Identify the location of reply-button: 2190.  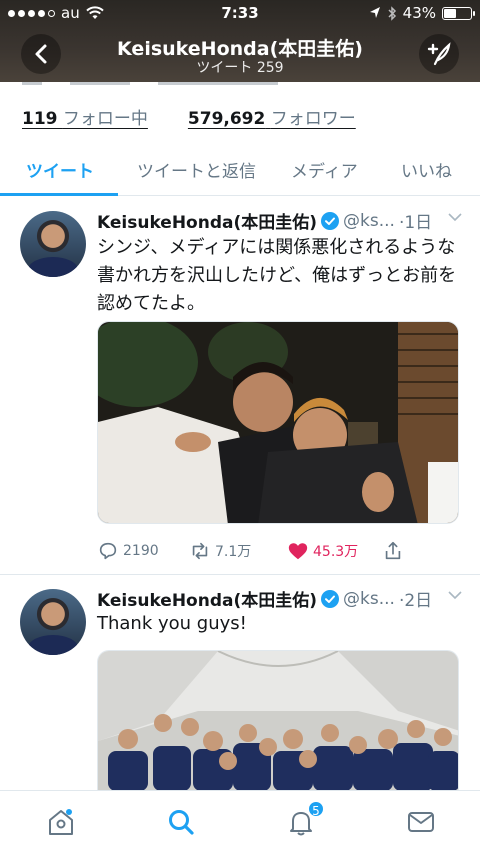
(128, 551).